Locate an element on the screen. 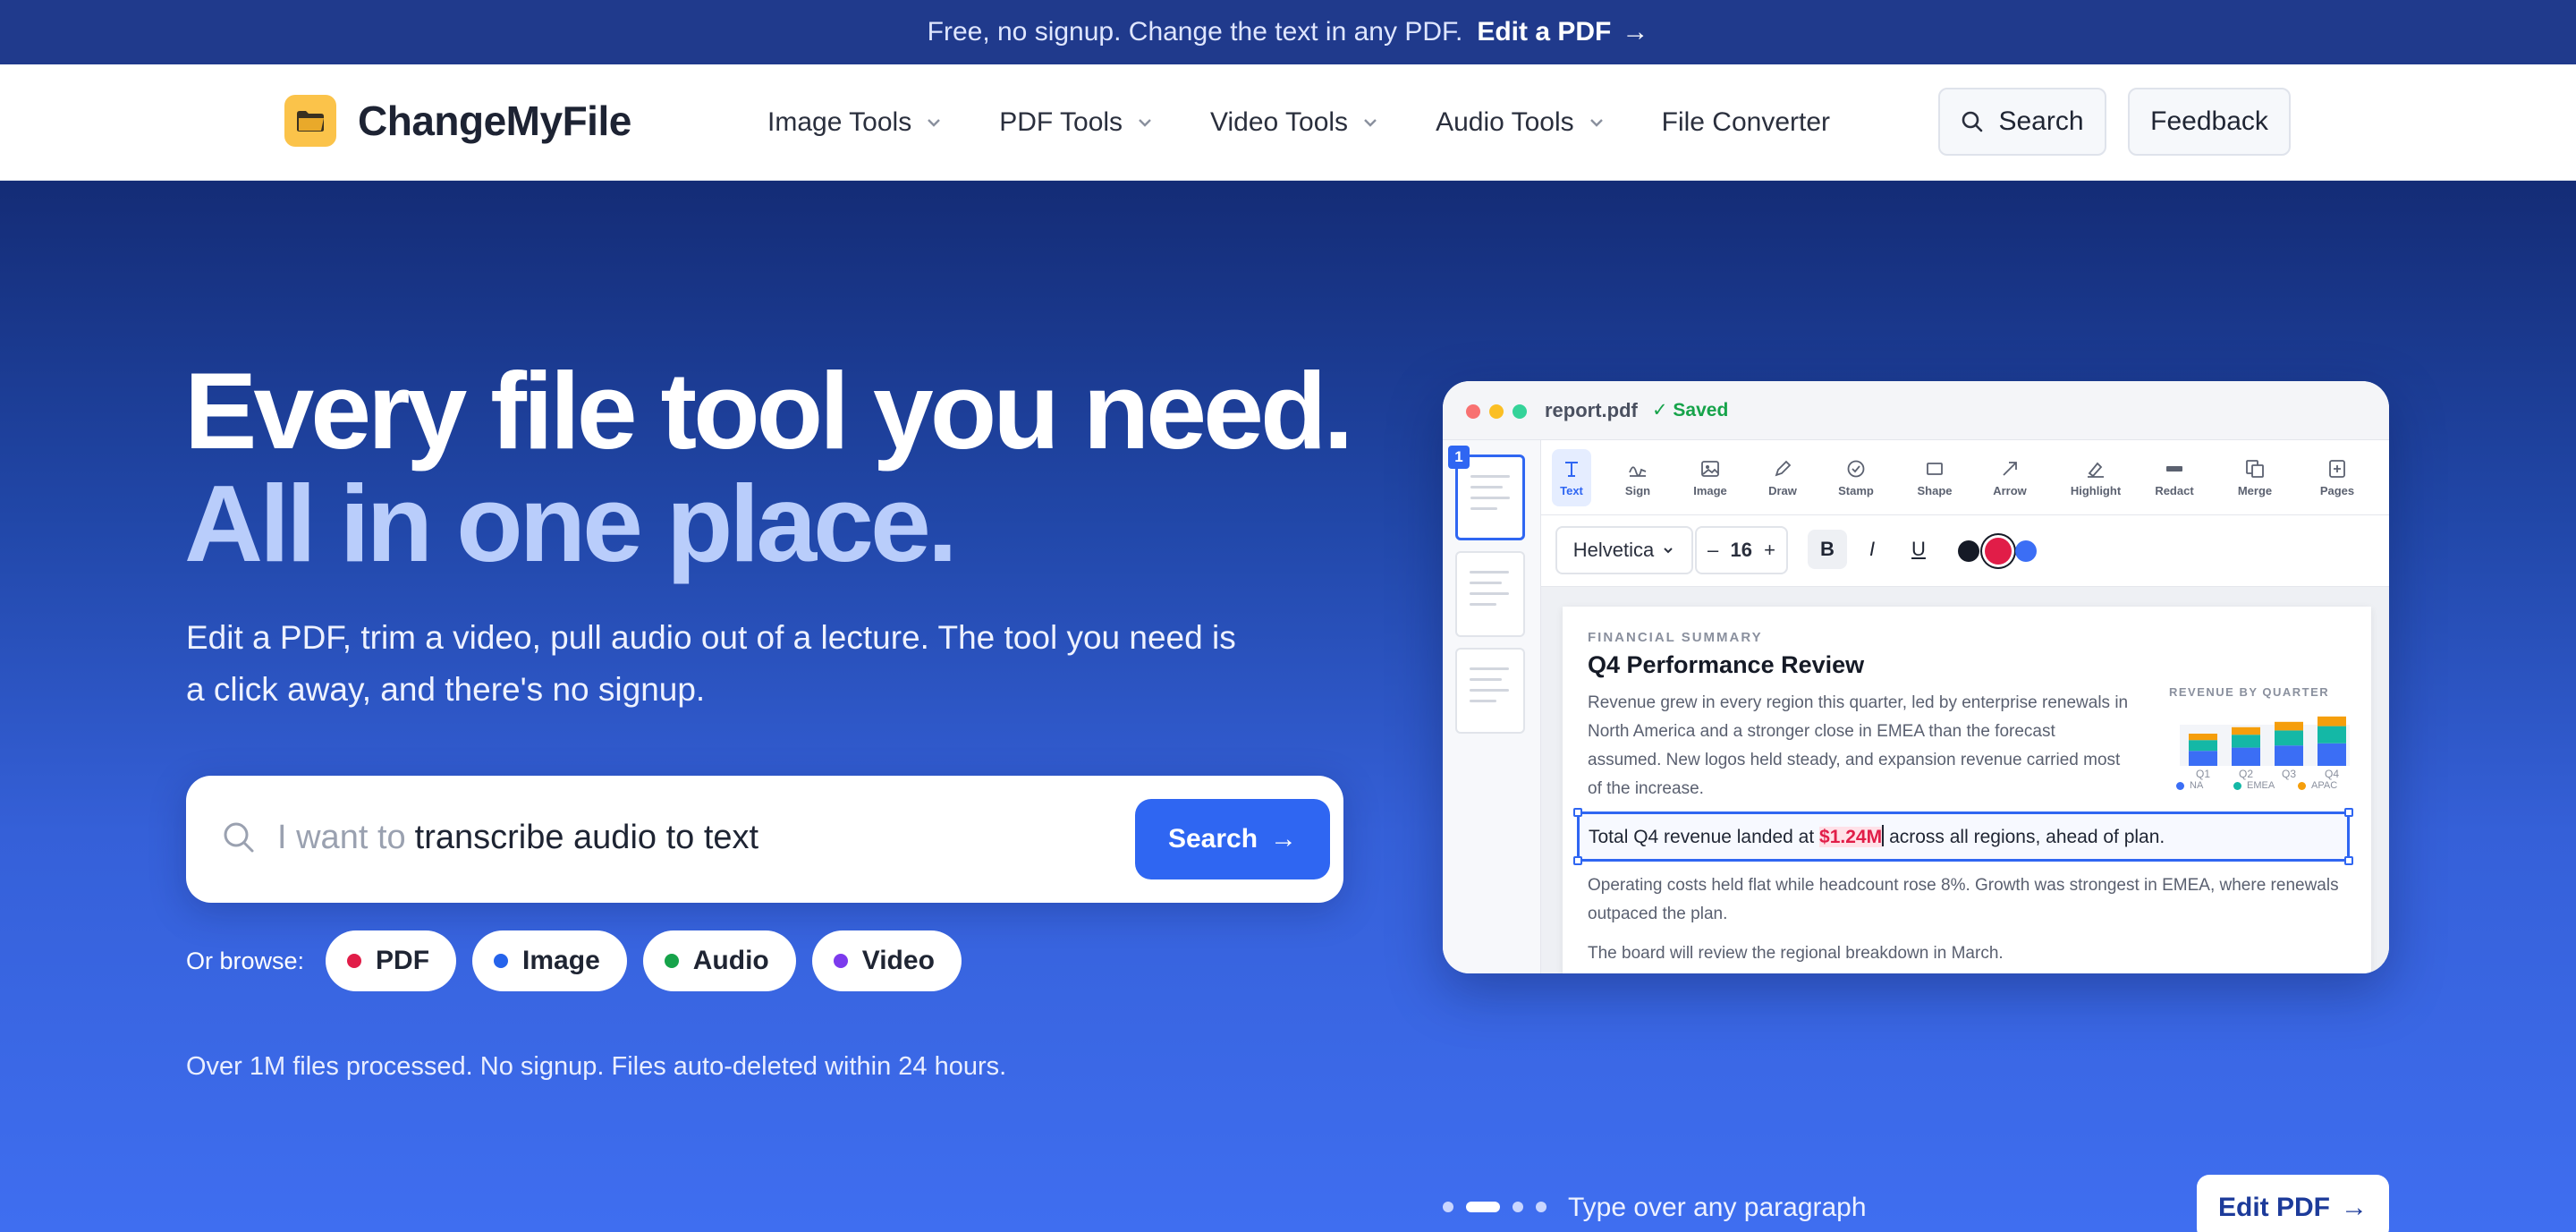 This screenshot has height=1232, width=2576. chart-tick-label: Q4 is located at coordinates (2332, 774).